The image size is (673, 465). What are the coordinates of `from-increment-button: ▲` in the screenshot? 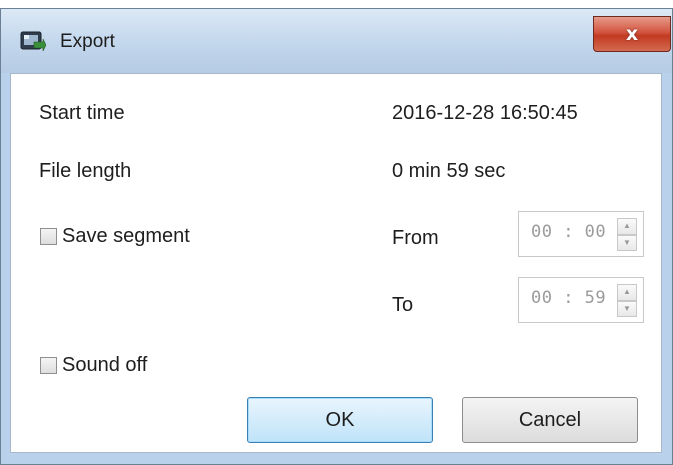 It's located at (627, 226).